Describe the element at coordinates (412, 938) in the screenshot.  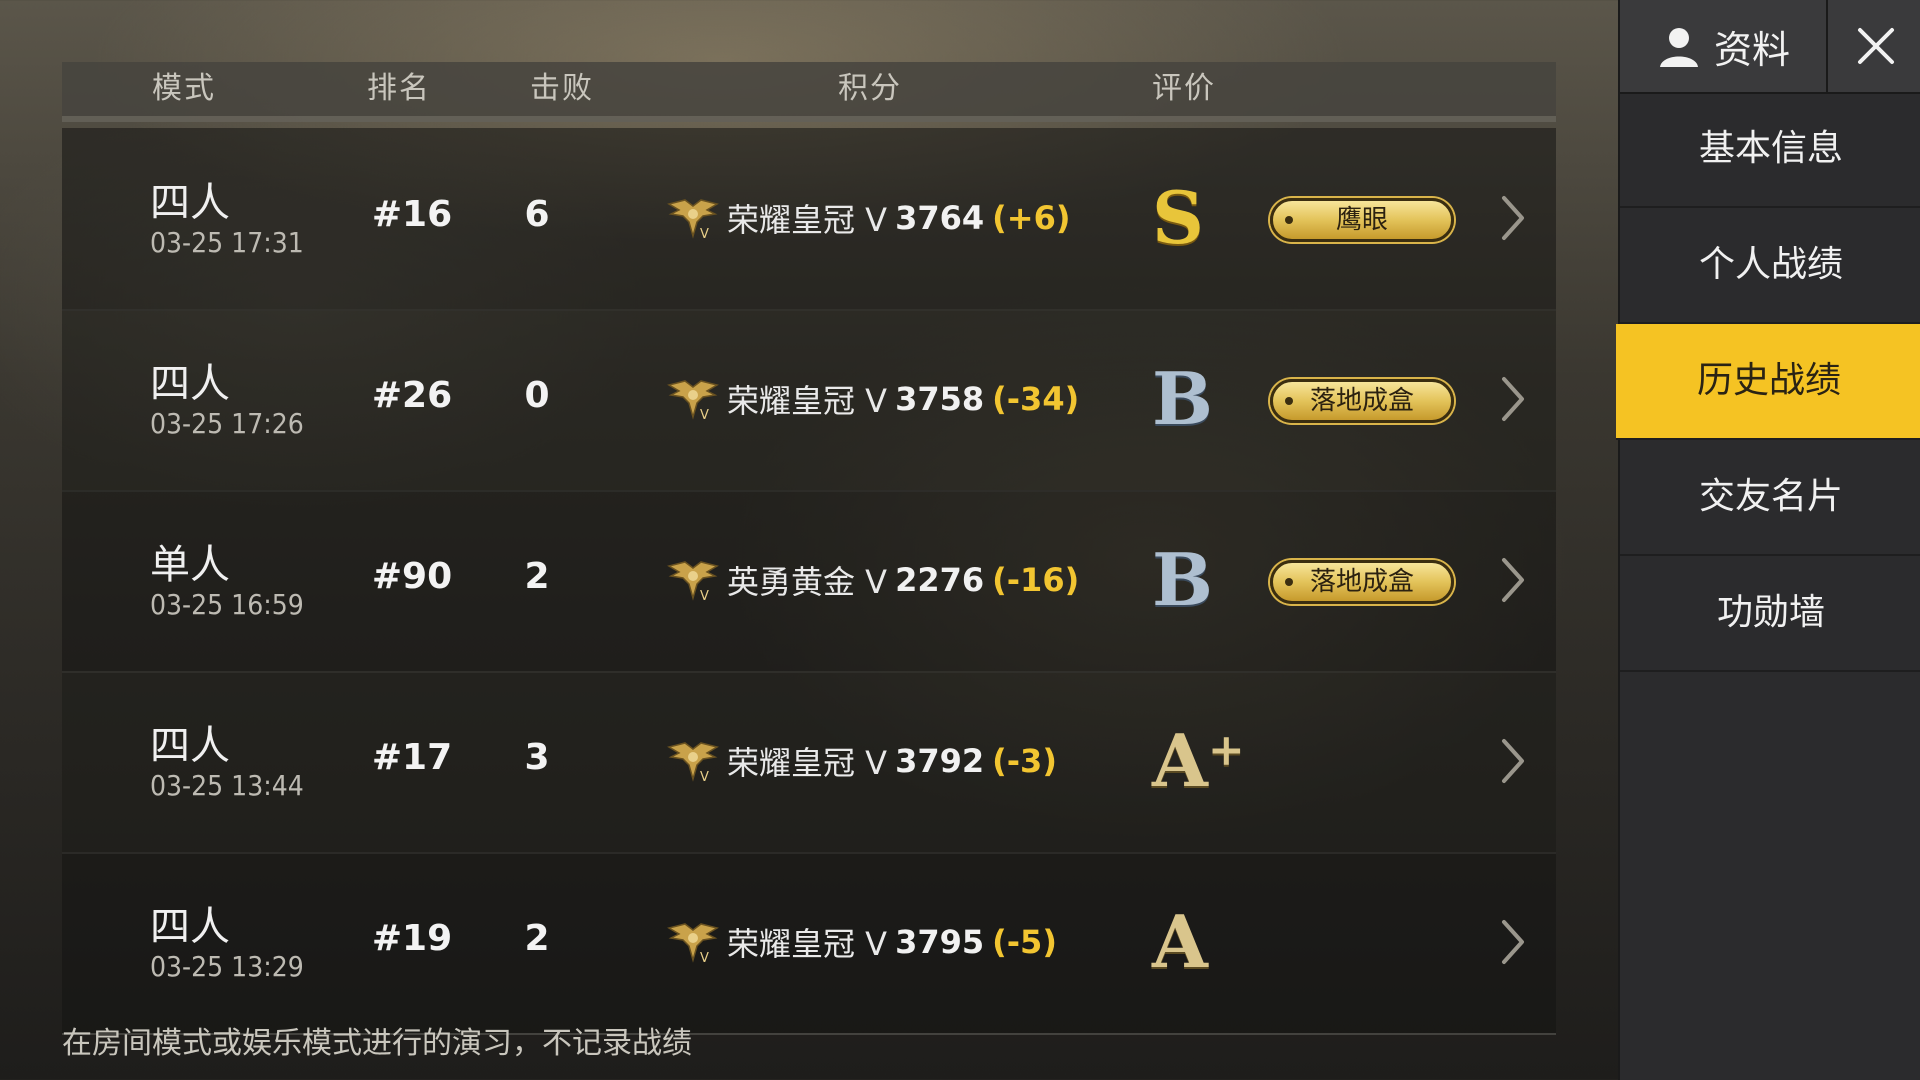
I see `row-rank: #19` at that location.